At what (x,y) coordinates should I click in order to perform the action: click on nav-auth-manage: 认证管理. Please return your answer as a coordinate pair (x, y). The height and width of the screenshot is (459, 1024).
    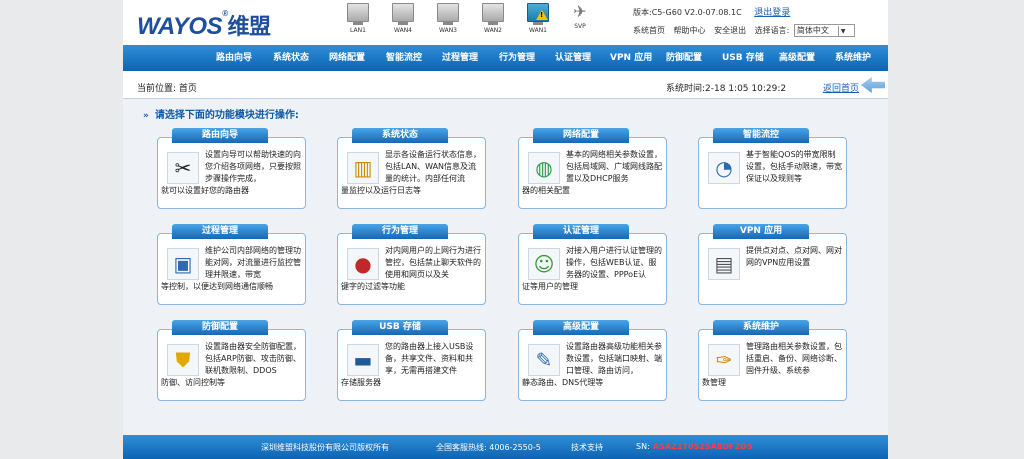
    Looking at the image, I should click on (573, 58).